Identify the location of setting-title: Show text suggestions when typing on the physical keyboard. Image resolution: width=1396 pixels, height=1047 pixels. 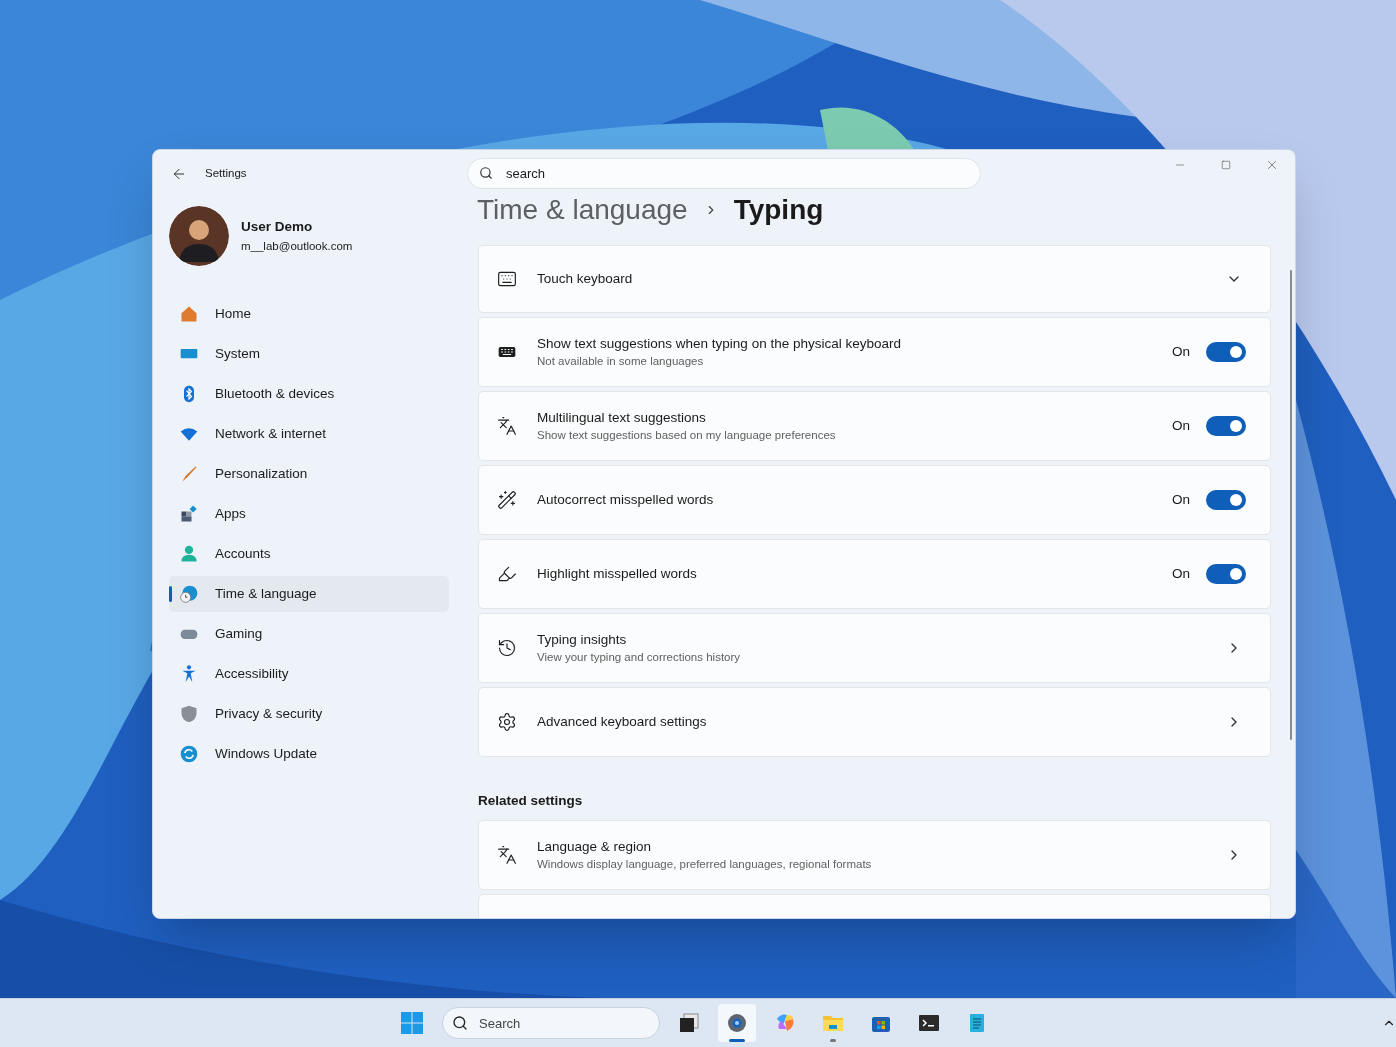
(719, 344).